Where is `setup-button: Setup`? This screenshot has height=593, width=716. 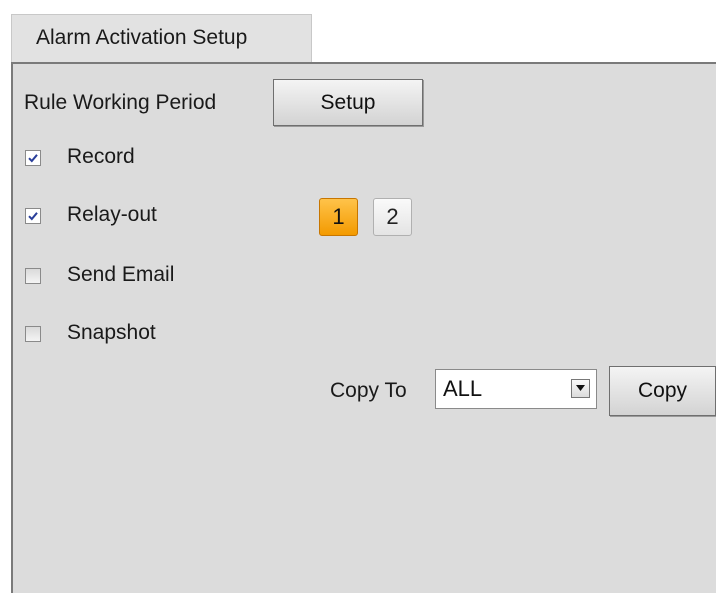 setup-button: Setup is located at coordinates (348, 102).